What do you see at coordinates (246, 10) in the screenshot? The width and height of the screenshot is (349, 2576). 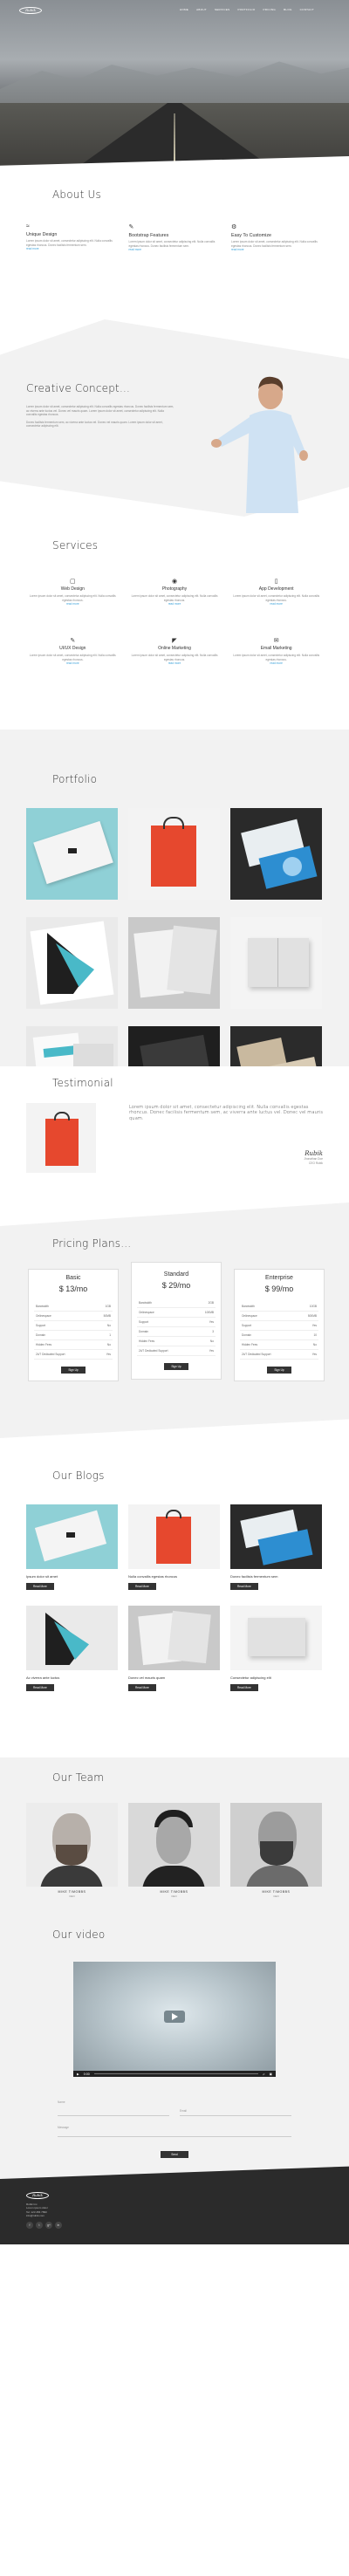 I see `nav-portfolio: PORTFOLIO` at bounding box center [246, 10].